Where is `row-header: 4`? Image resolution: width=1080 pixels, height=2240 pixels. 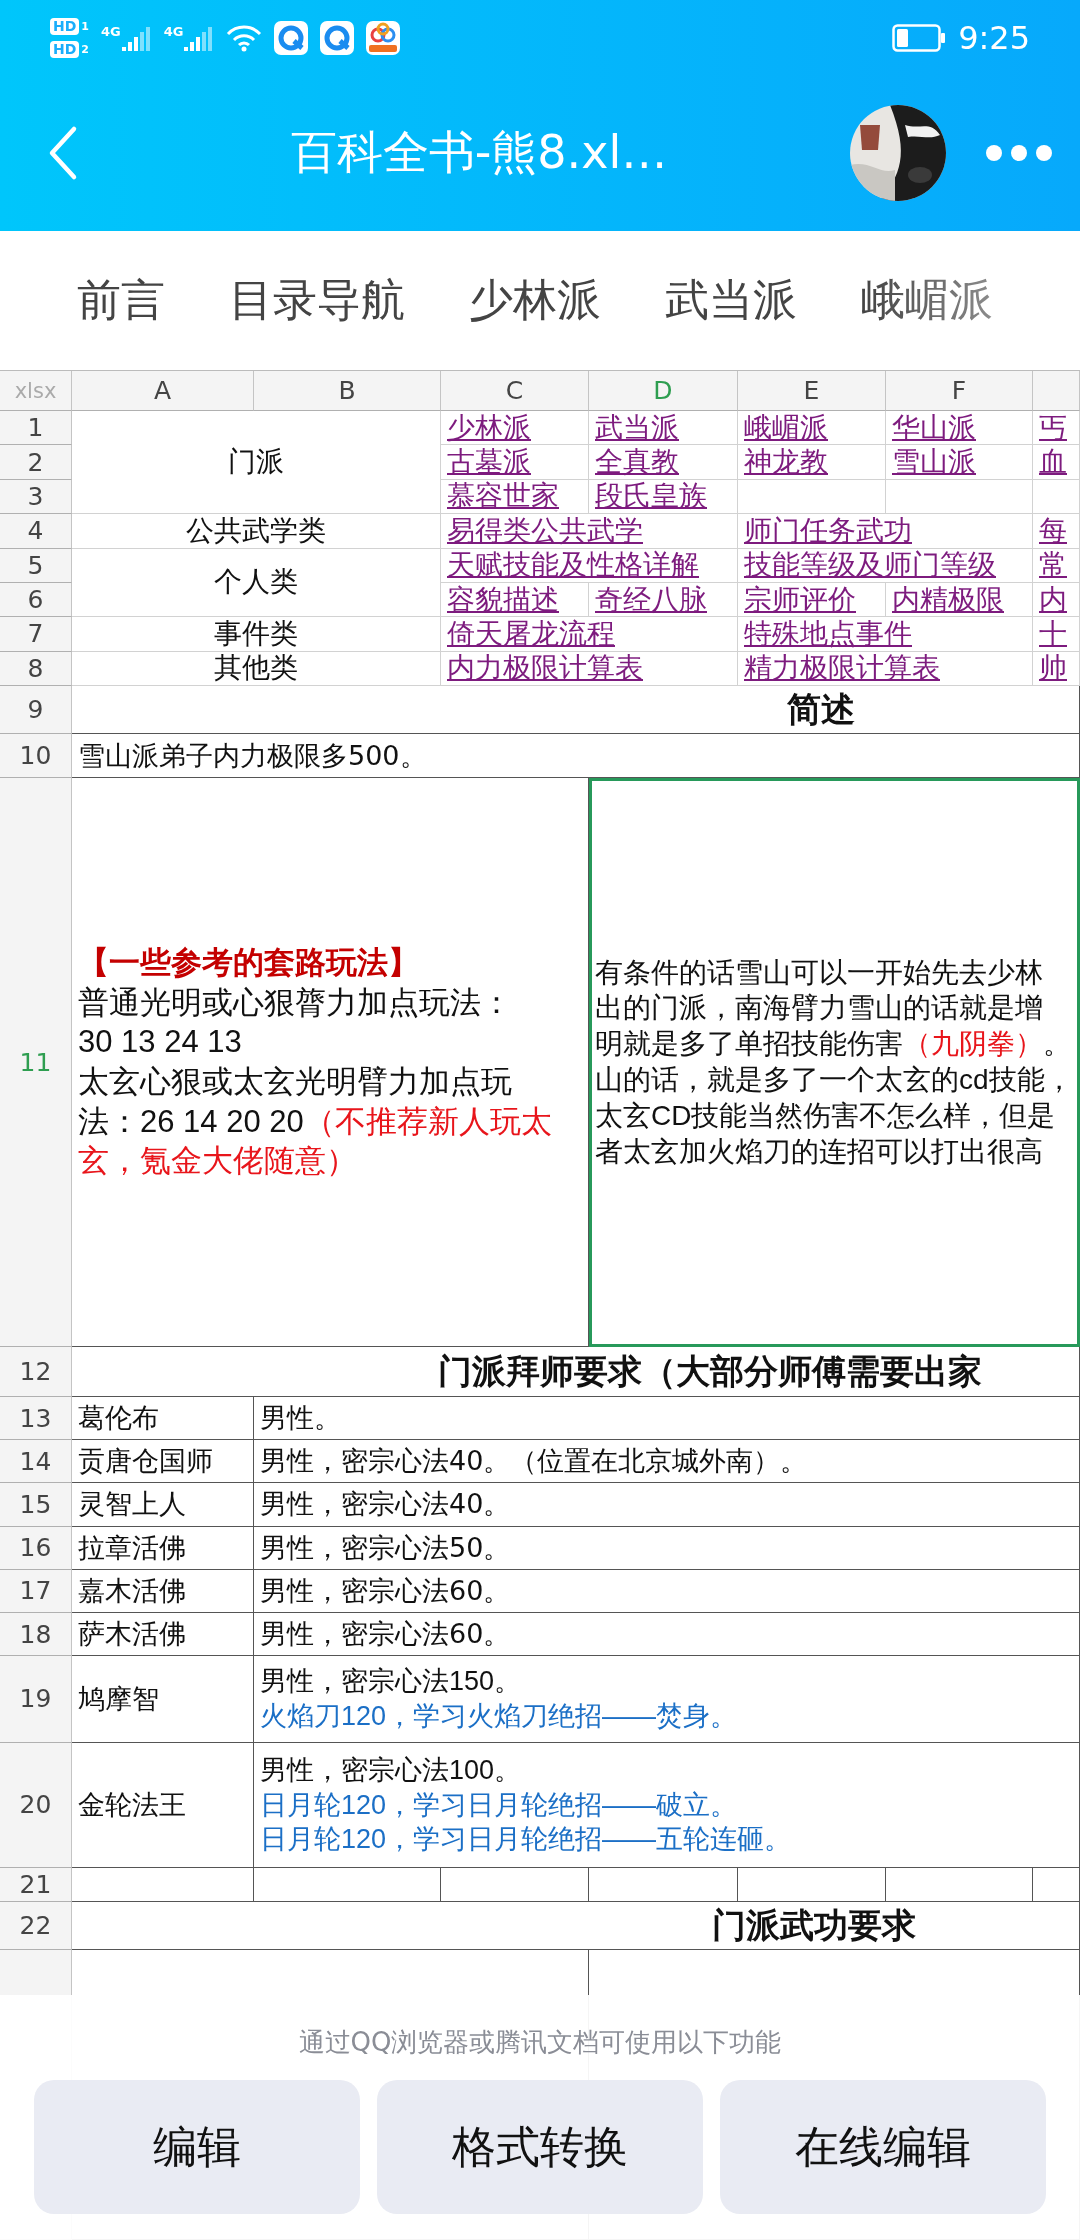
row-header: 4 is located at coordinates (36, 531).